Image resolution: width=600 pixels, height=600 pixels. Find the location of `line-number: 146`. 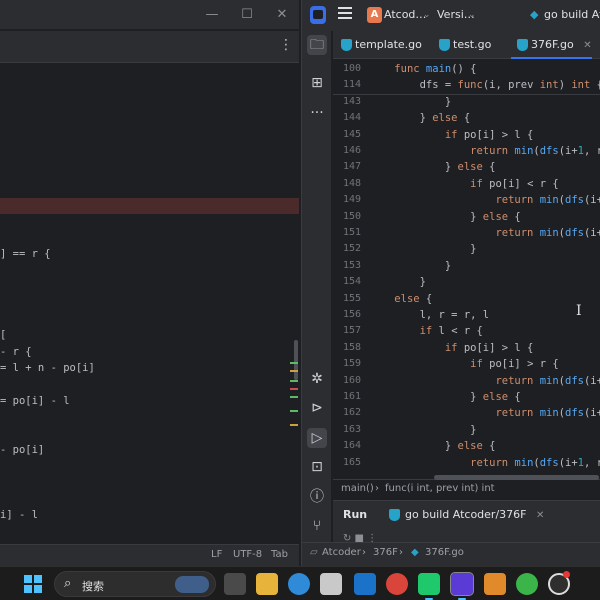

line-number: 146 is located at coordinates (347, 151).